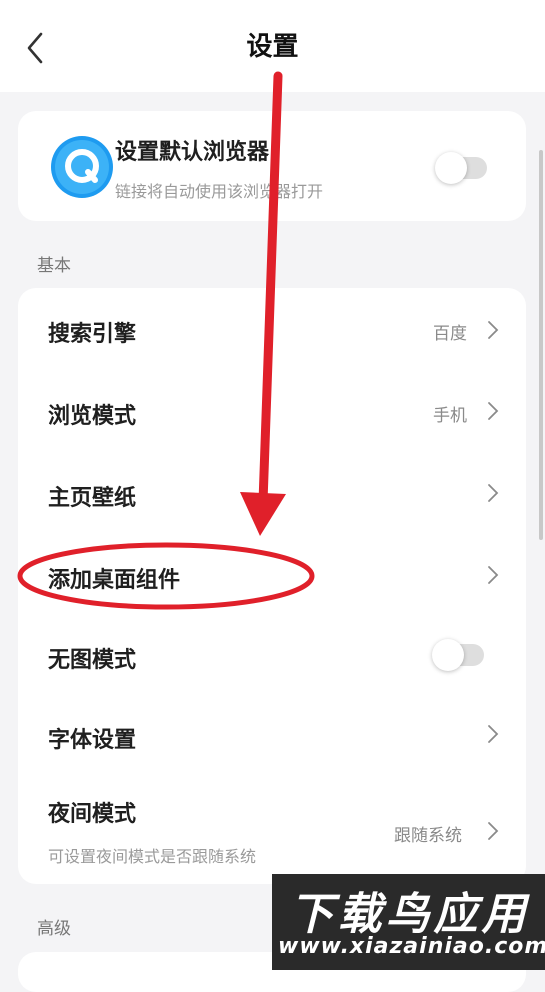  What do you see at coordinates (541, 345) in the screenshot?
I see `scrollbar` at bounding box center [541, 345].